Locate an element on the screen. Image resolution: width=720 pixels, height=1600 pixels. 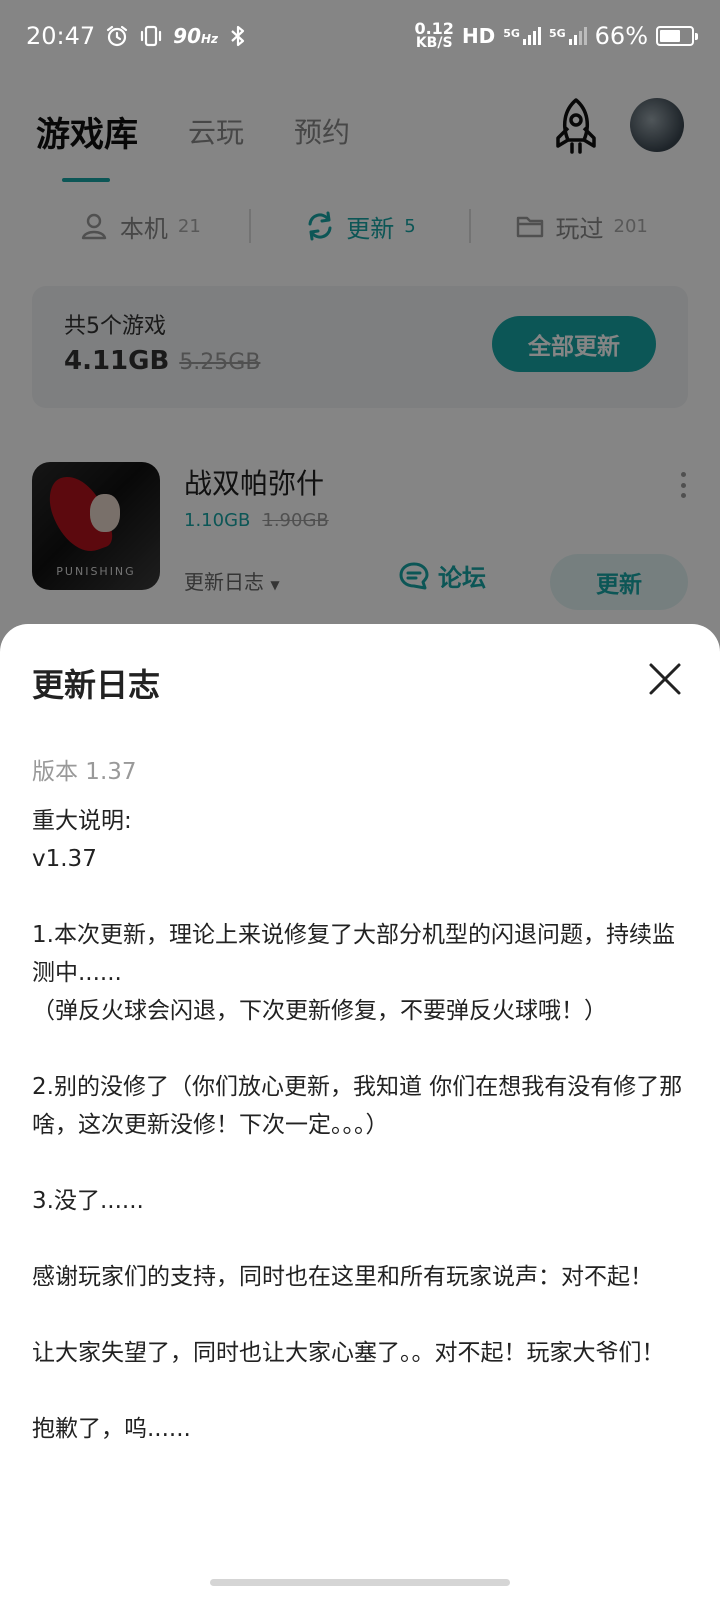
close-icon is located at coordinates (665, 679).